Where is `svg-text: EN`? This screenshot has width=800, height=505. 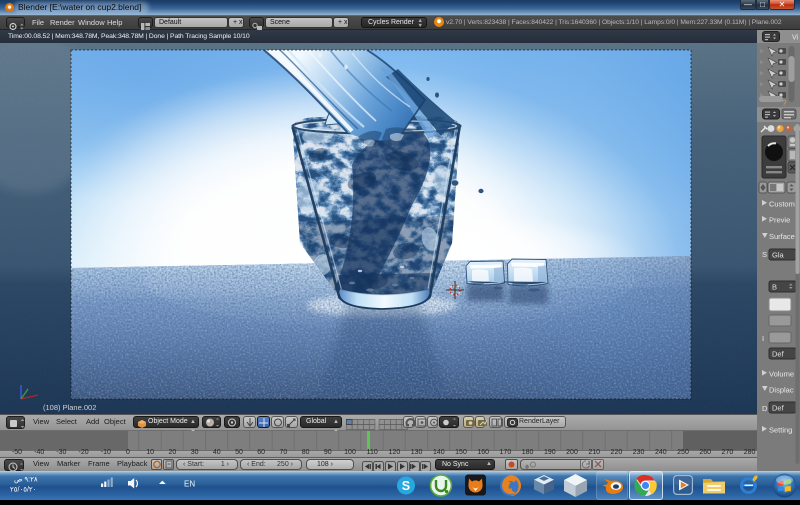
svg-text: EN is located at coordinates (189, 484).